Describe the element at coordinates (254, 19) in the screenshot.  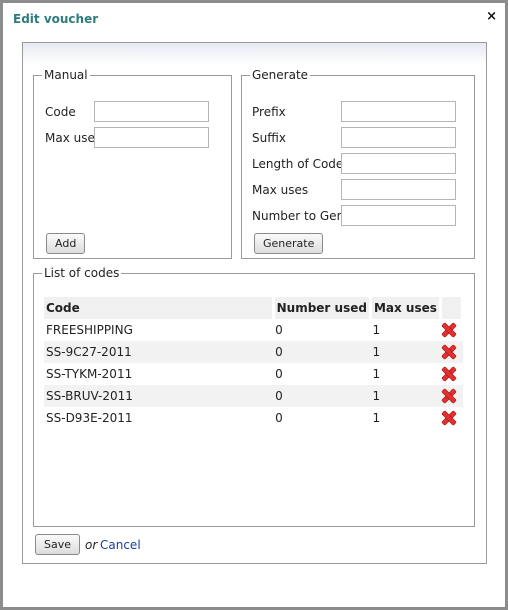
I see `dialog-titlebar: Edit voucher ×` at that location.